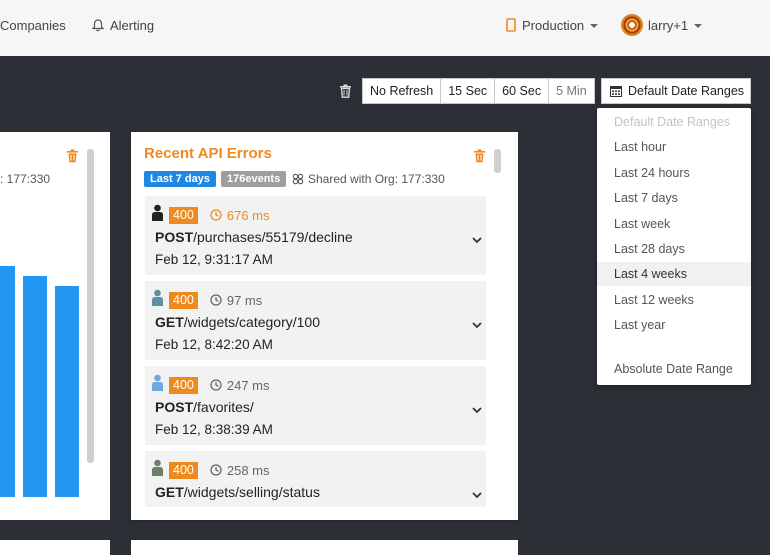 The height and width of the screenshot is (555, 770). I want to click on card-title: Recent API Errors, so click(208, 153).